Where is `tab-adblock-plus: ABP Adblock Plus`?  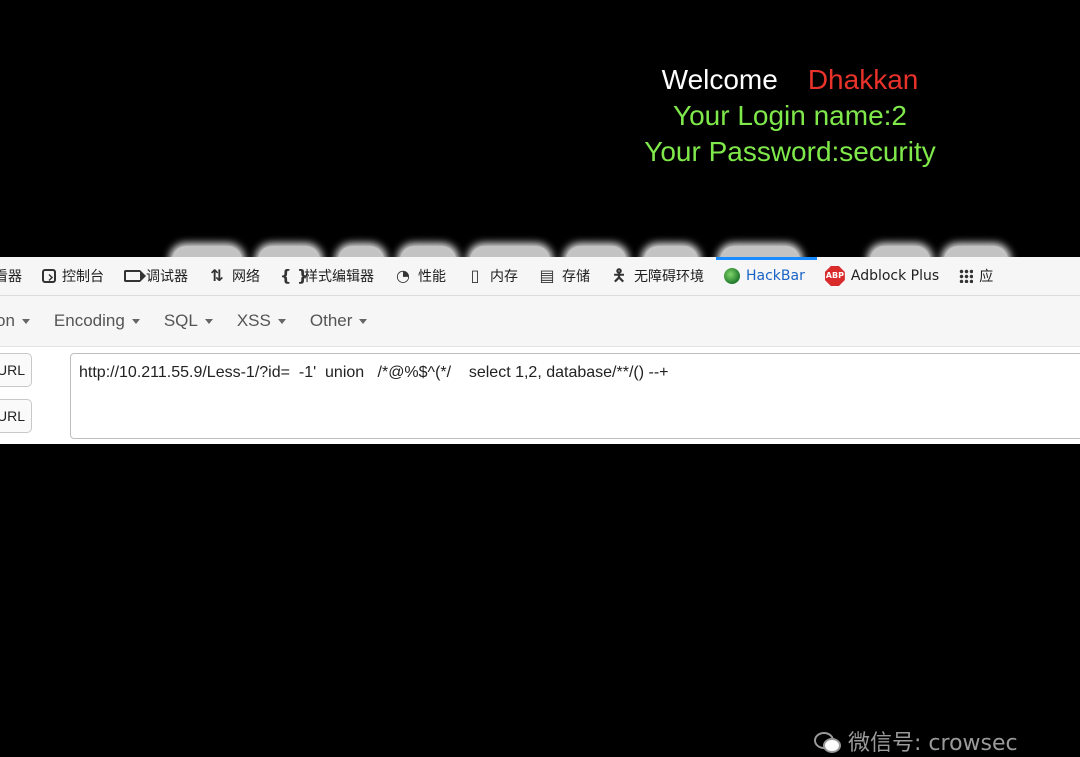
tab-adblock-plus: ABP Adblock Plus is located at coordinates (884, 276).